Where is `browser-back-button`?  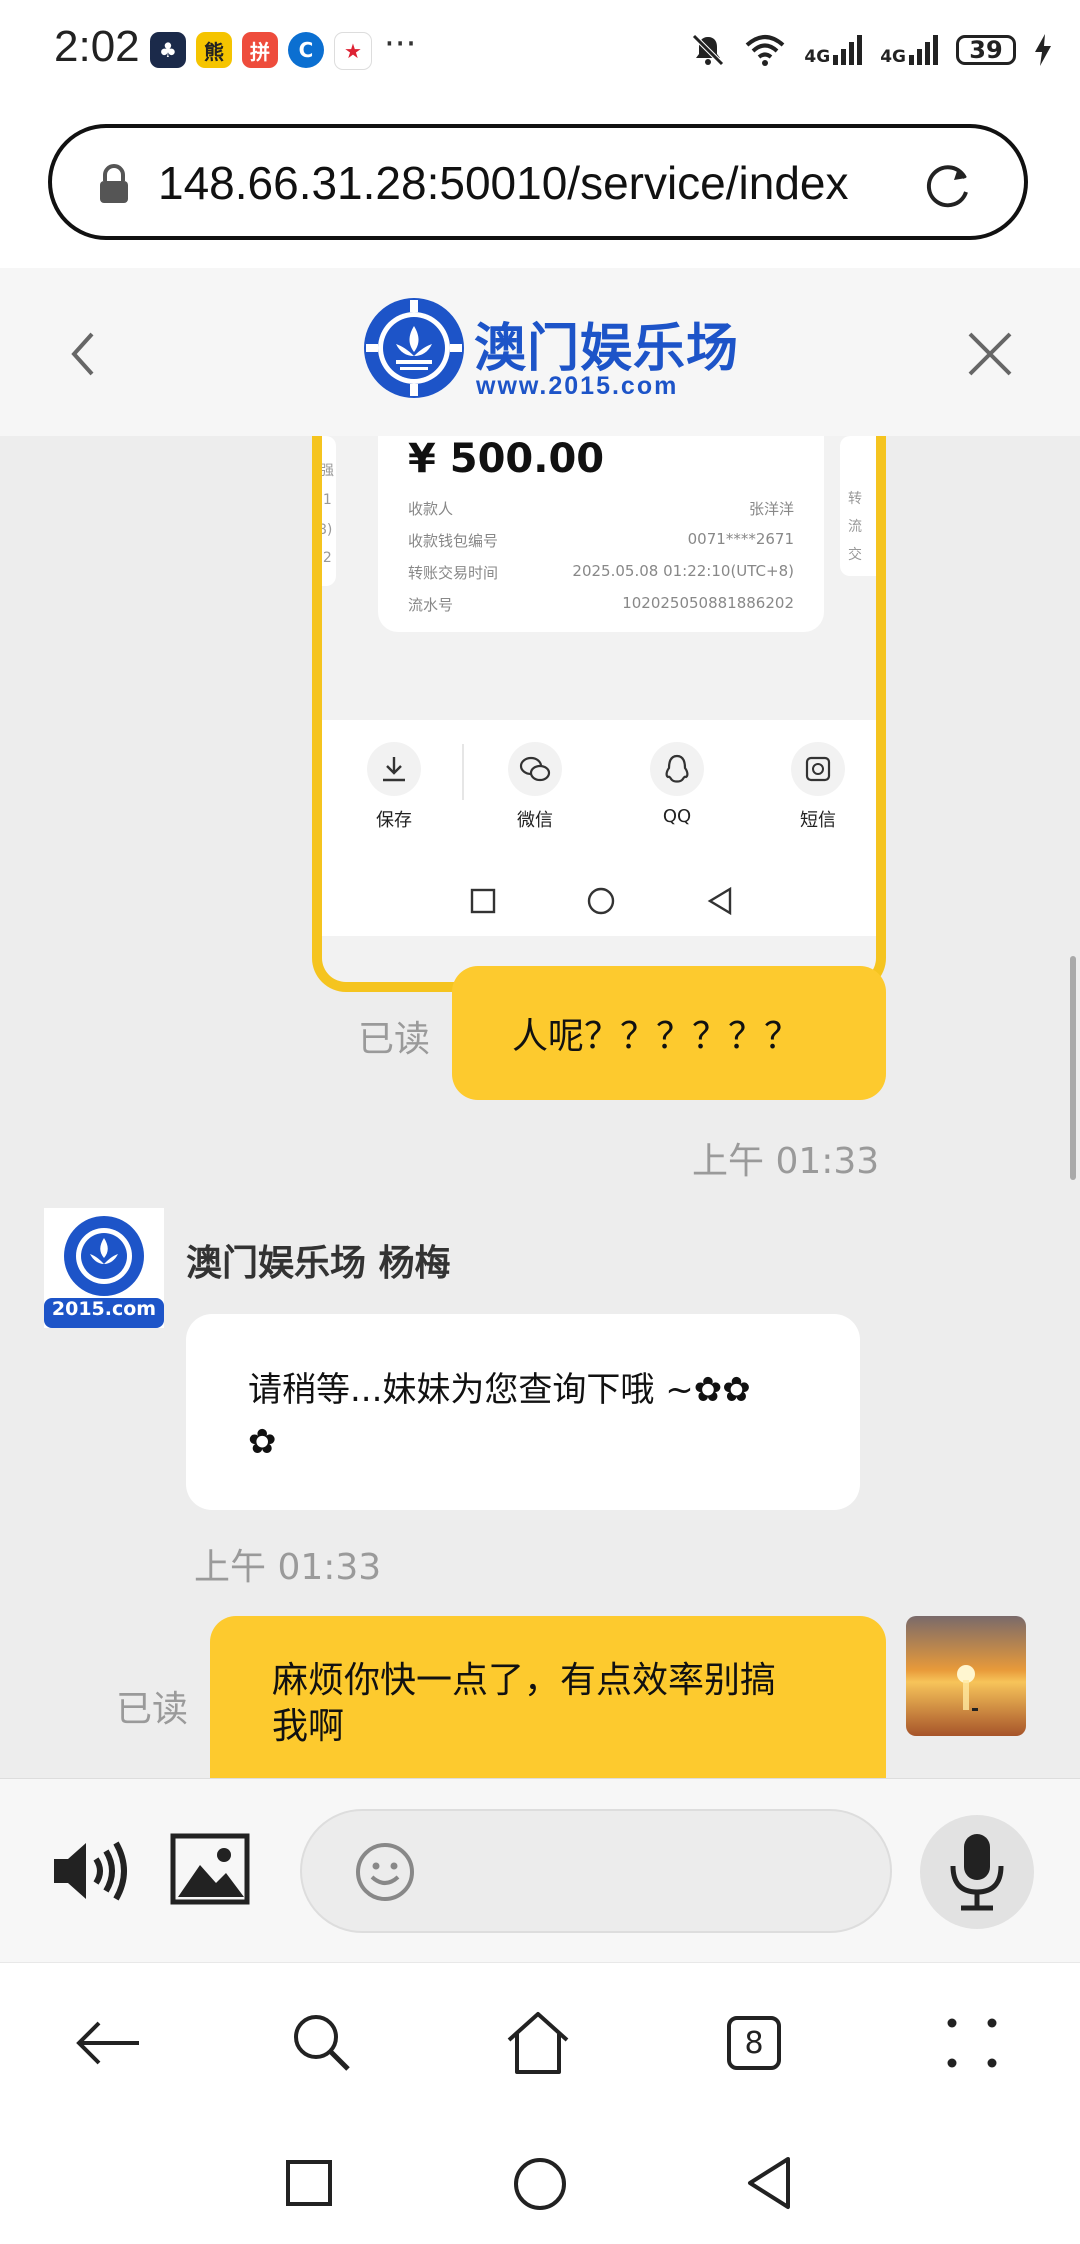 browser-back-button is located at coordinates (108, 2043).